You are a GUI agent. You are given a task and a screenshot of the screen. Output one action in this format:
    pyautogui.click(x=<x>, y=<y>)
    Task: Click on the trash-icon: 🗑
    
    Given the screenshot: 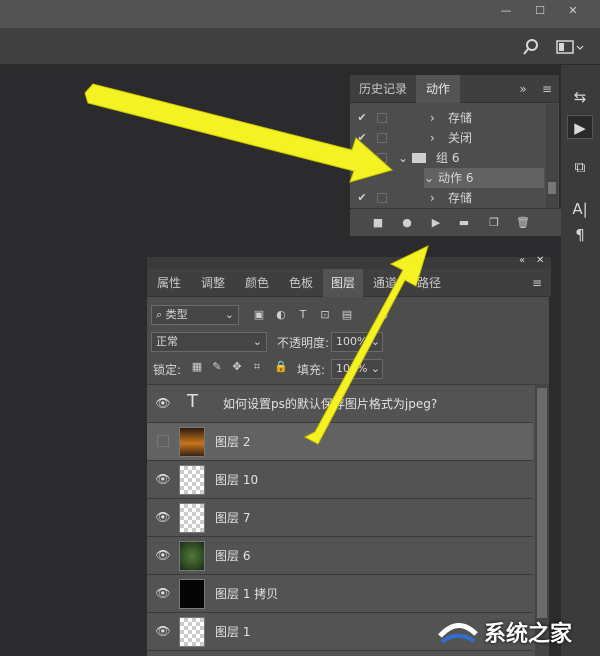 What is the action you would take?
    pyautogui.click(x=523, y=223)
    